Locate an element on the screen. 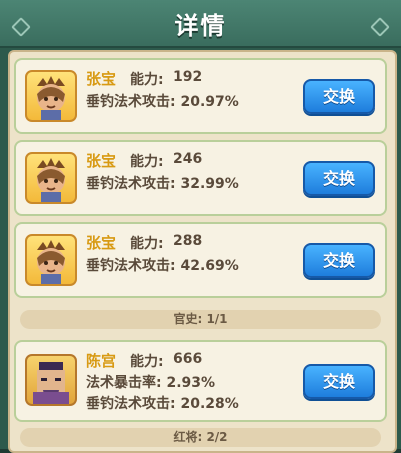 The width and height of the screenshot is (401, 453). section-divider: 红将: 2/2 is located at coordinates (200, 437).